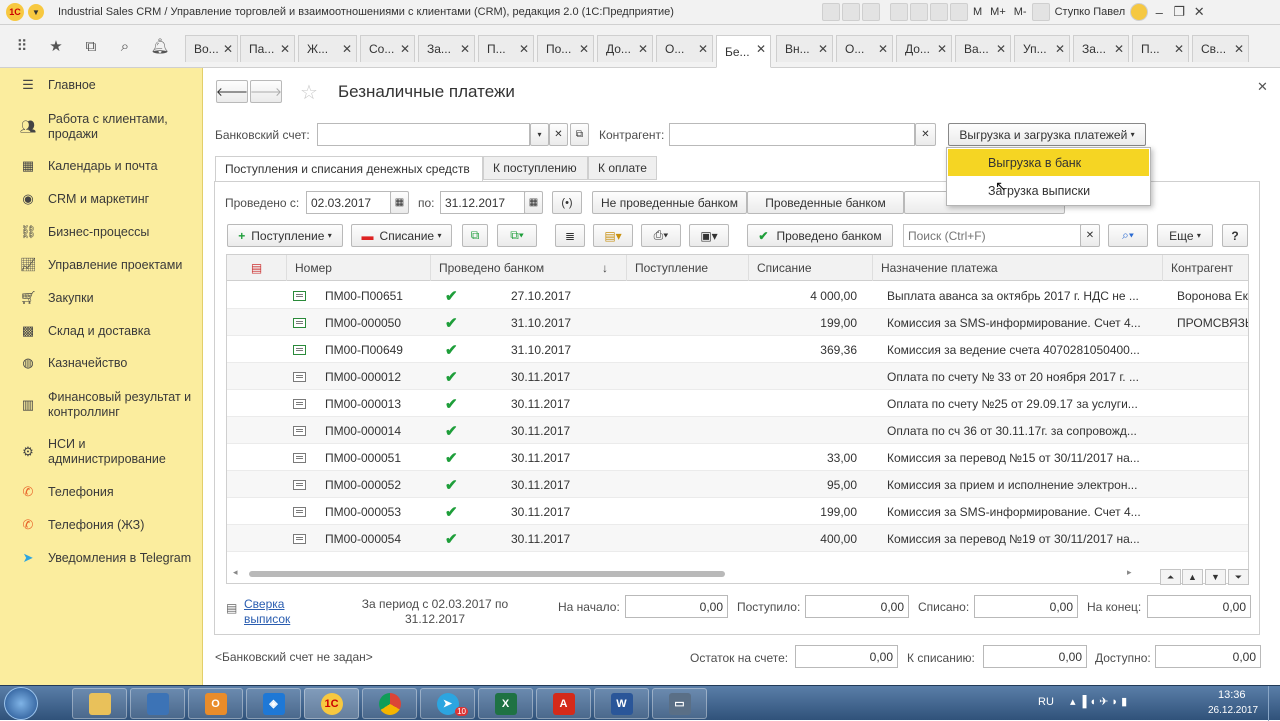  What do you see at coordinates (389, 703) in the screenshot?
I see `chrome-taskbar-icon` at bounding box center [389, 703].